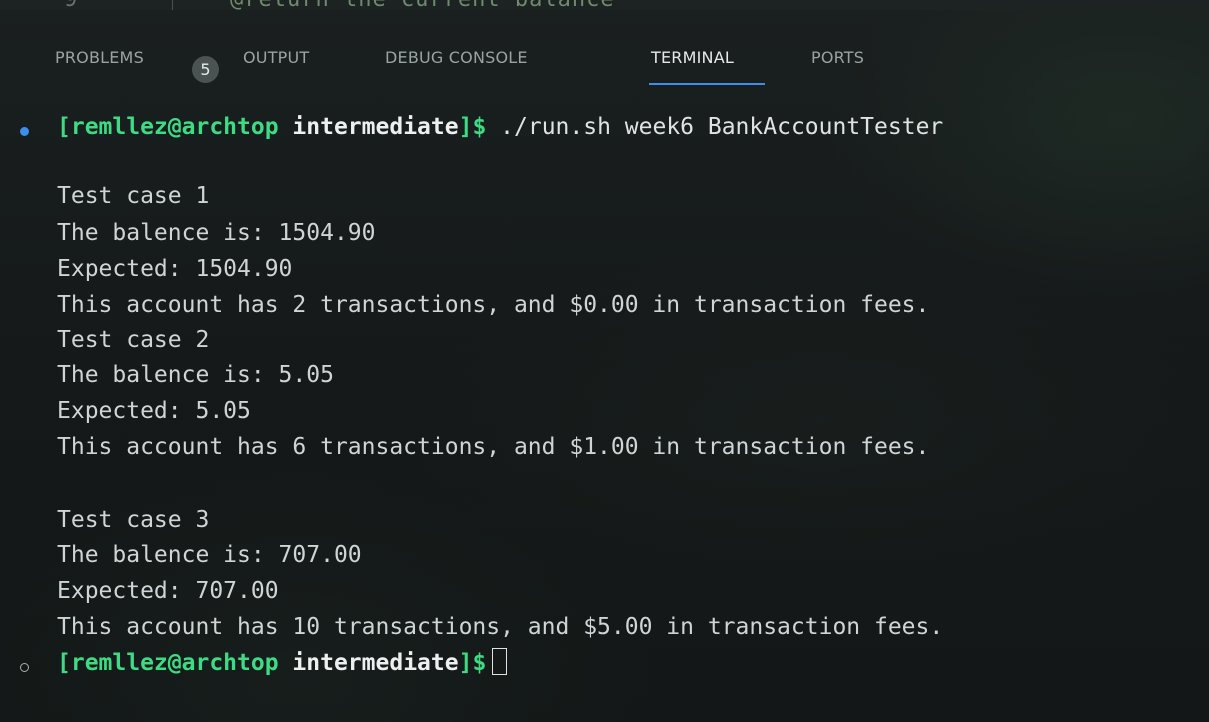 The image size is (1209, 722). I want to click on problems-count-badge: 5, so click(205, 69).